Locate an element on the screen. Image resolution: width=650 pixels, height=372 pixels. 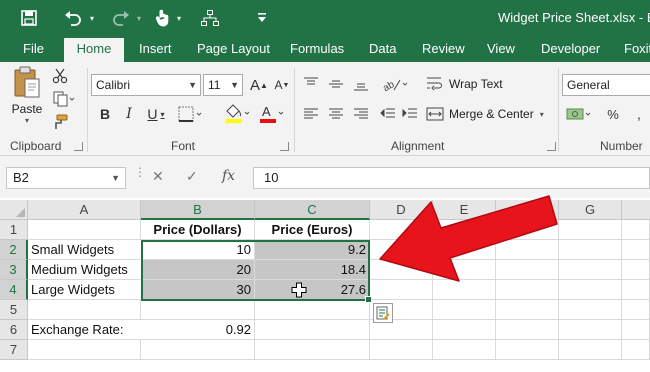
org-chart-icon is located at coordinates (210, 18).